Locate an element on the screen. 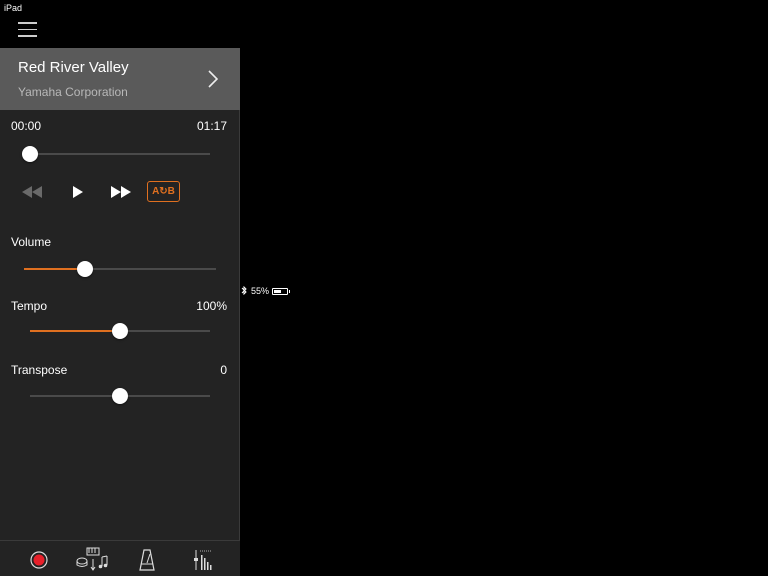  device-name: iPad is located at coordinates (13, 8).